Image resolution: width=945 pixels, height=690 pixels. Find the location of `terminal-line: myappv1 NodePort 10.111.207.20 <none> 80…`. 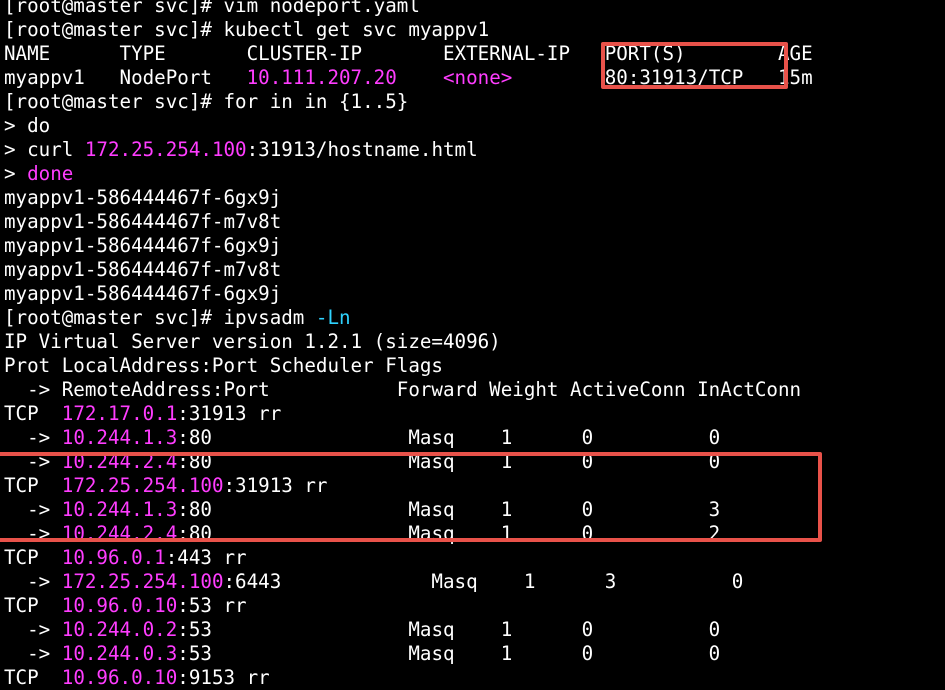

terminal-line: myappv1 NodePort 10.111.207.20 <none> 80… is located at coordinates (474, 78).